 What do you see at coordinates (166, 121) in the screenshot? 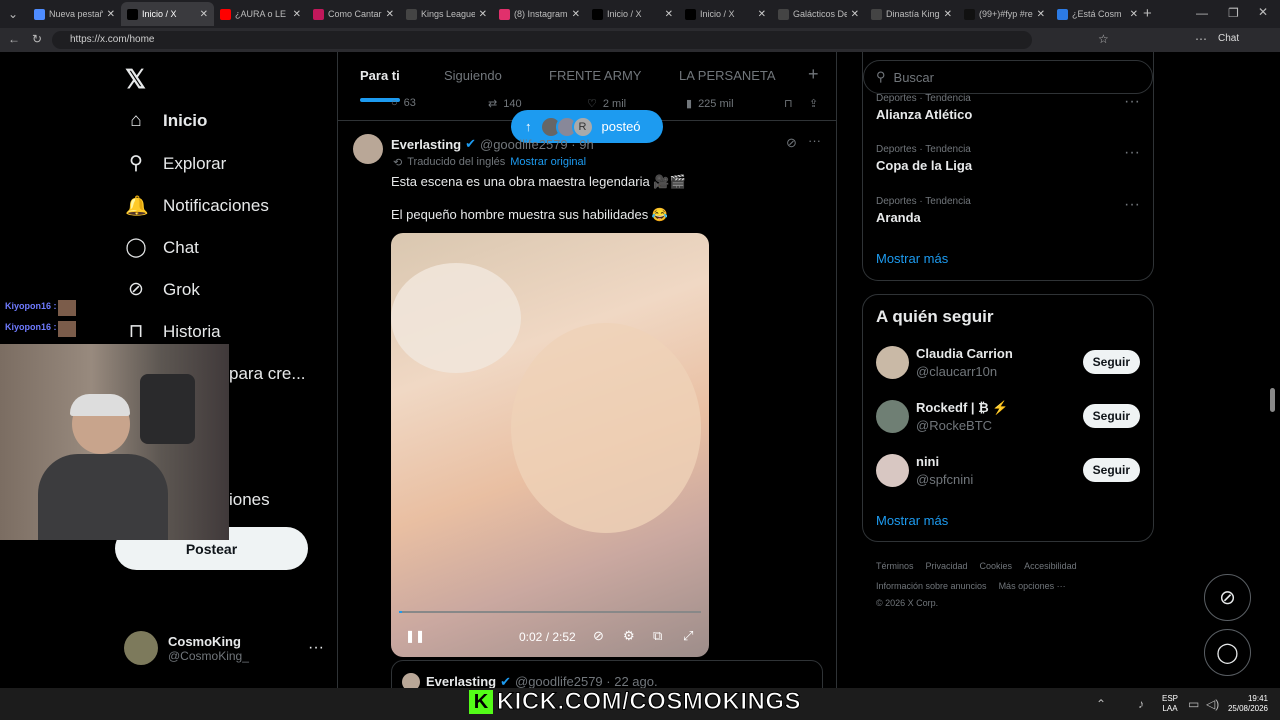
I see `sidebar-item-inicio: ⌂ Inicio` at bounding box center [166, 121].